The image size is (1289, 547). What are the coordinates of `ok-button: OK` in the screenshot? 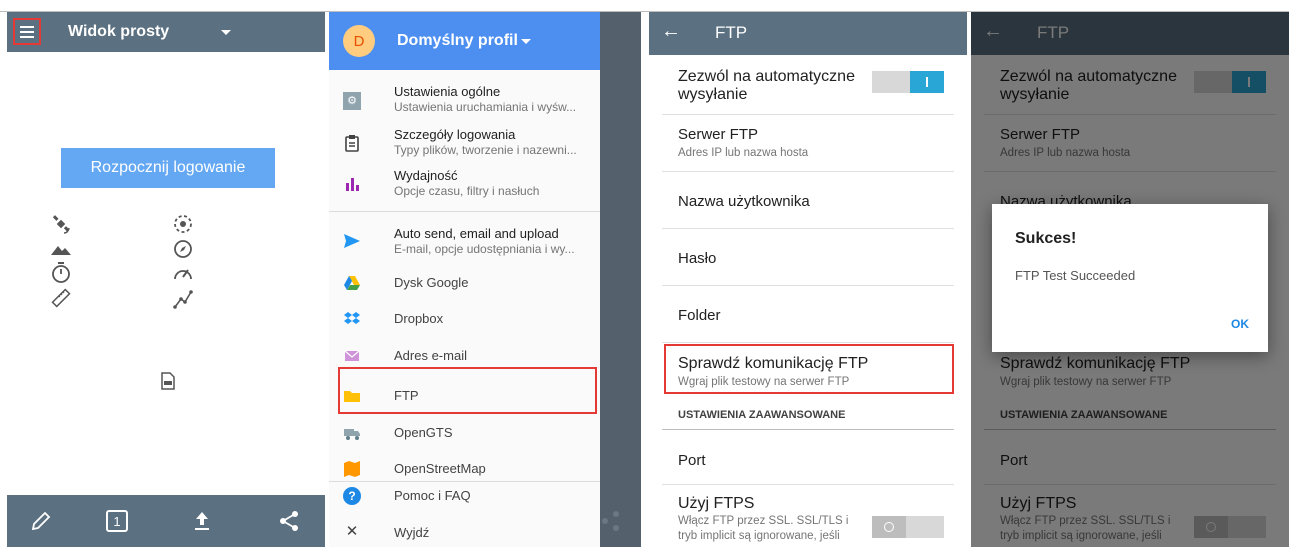 It's located at (1240, 324).